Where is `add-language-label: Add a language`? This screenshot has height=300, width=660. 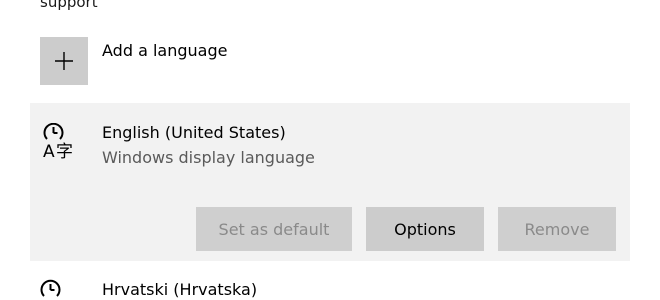 add-language-label: Add a language is located at coordinates (165, 50).